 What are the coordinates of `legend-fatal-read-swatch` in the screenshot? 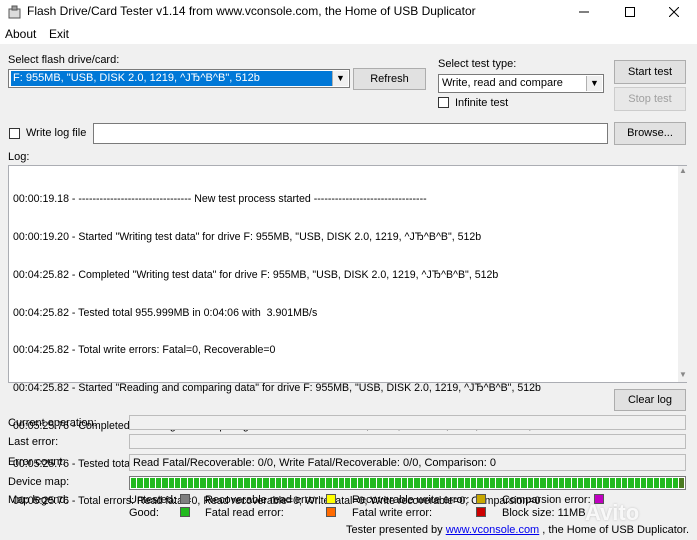 It's located at (331, 512).